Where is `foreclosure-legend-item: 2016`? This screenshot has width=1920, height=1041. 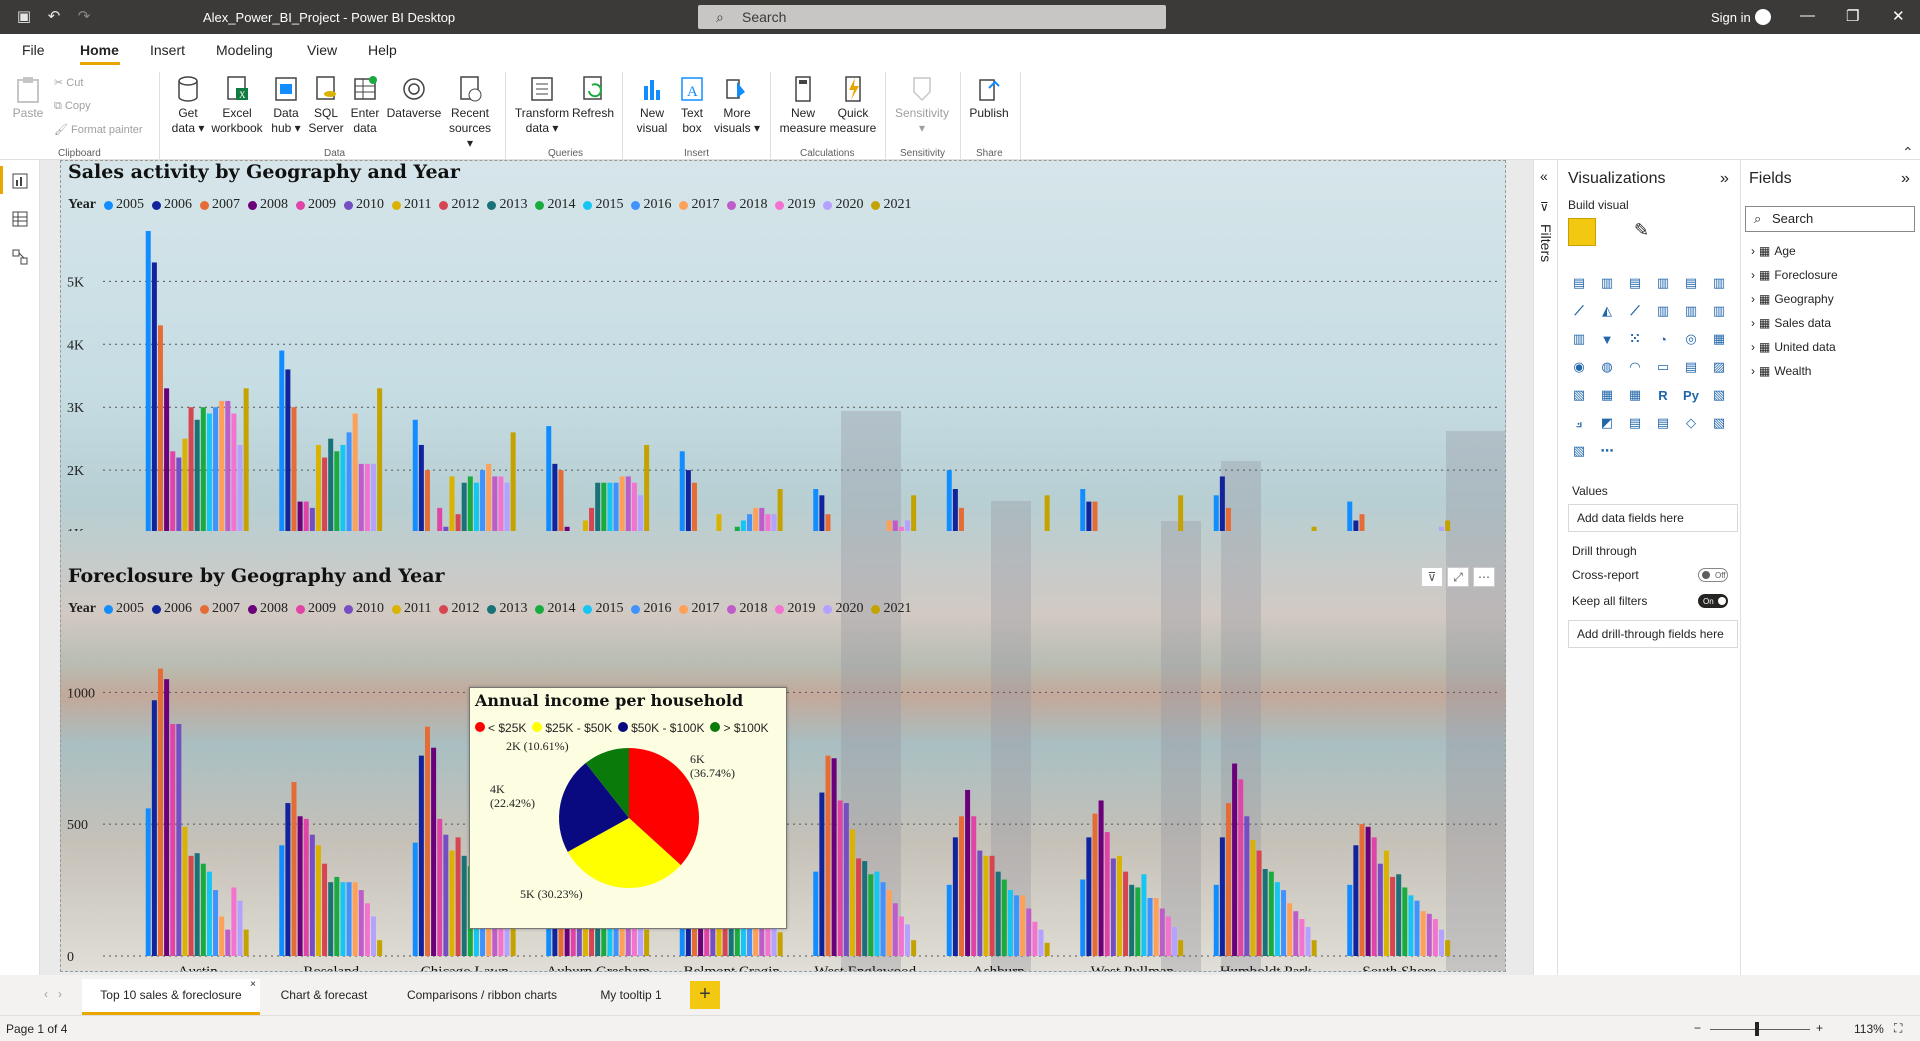 foreclosure-legend-item: 2016 is located at coordinates (651, 609).